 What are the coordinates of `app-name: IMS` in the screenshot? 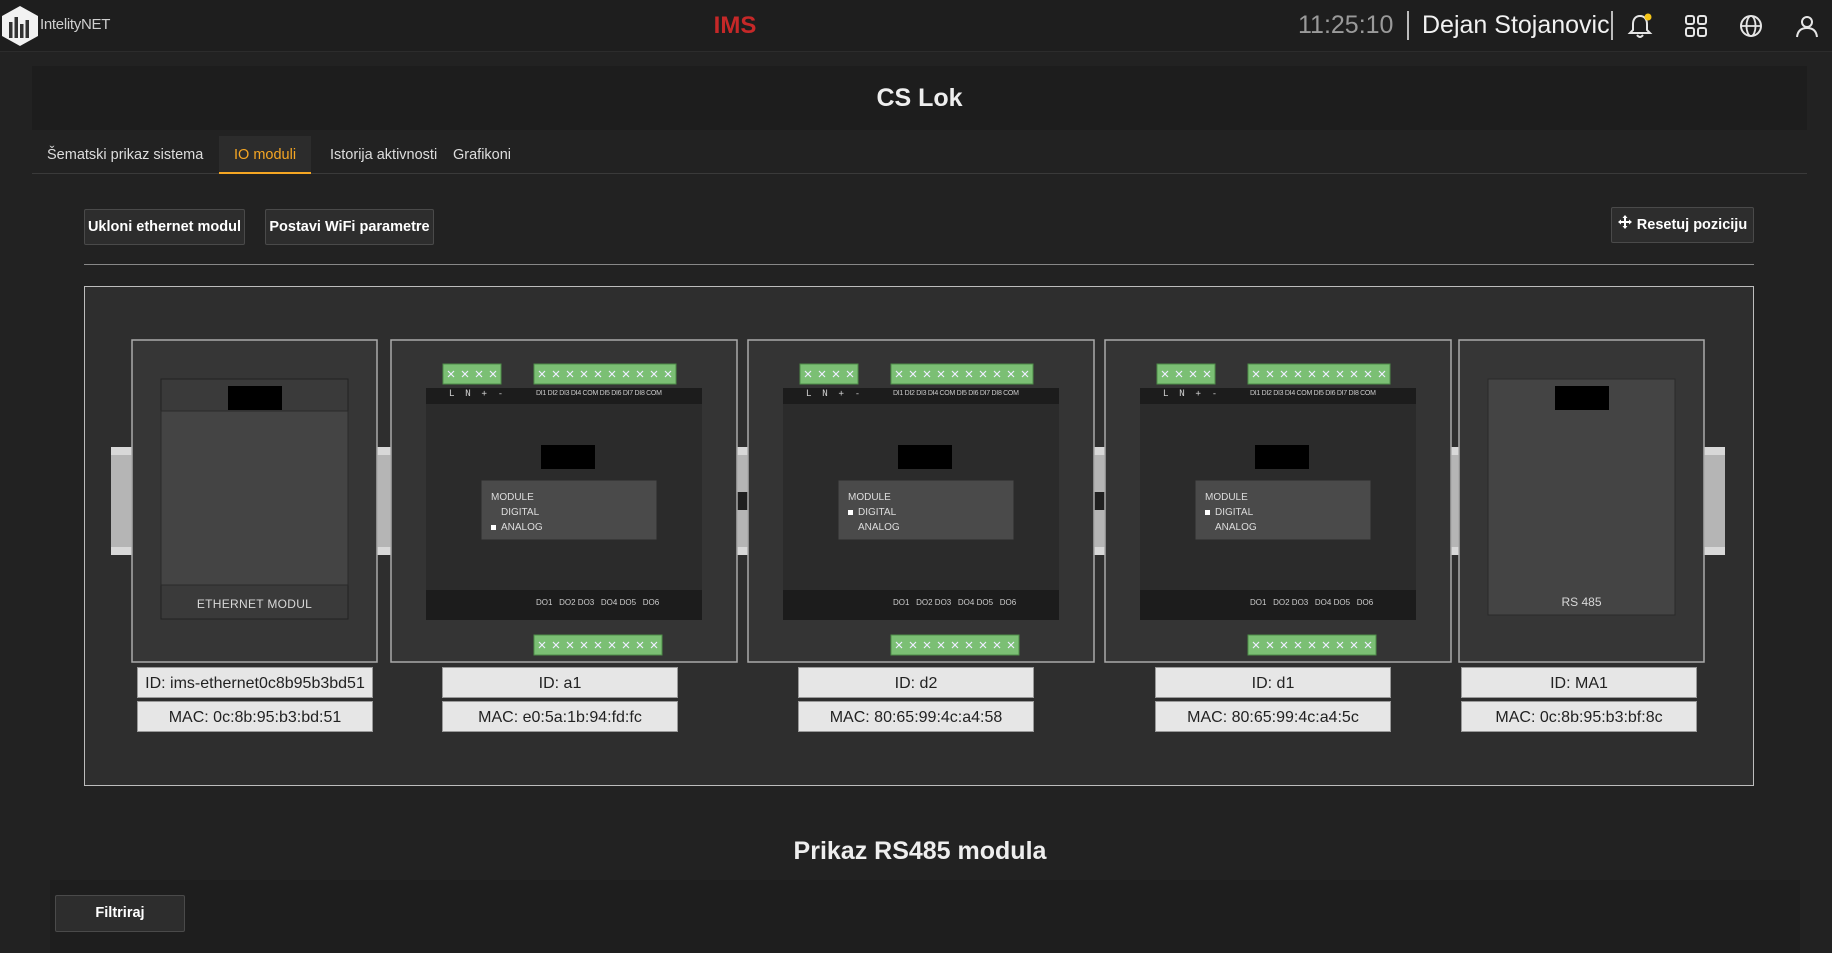 It's located at (735, 25).